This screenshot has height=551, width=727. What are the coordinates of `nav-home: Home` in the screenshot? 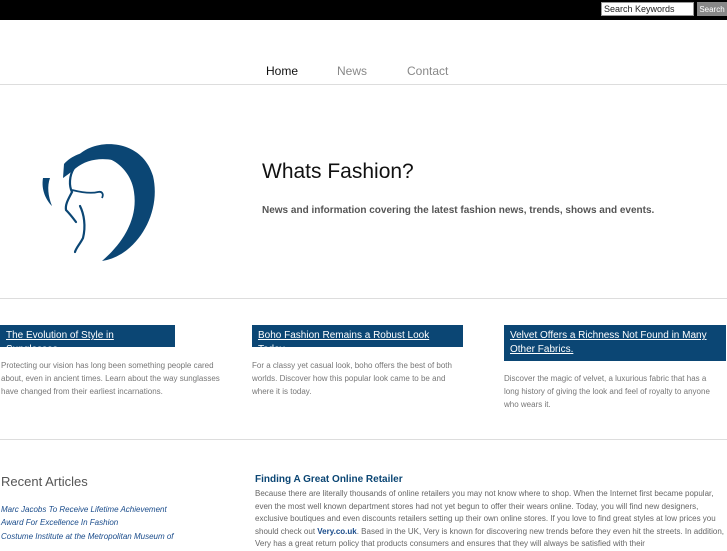 It's located at (282, 71).